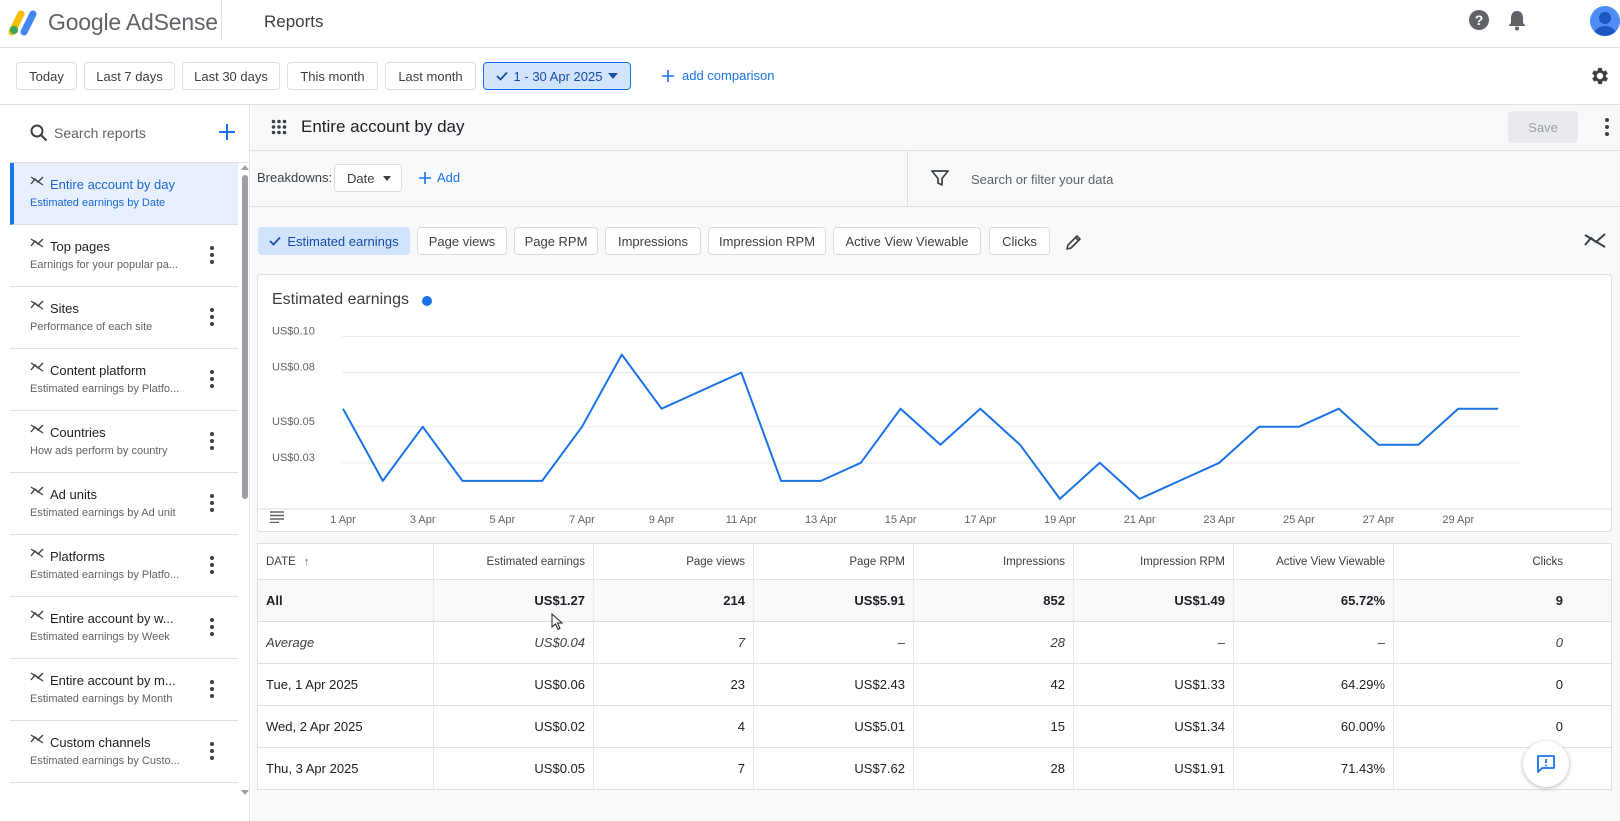 This screenshot has height=821, width=1620. I want to click on metric-chip: Active View Viewable, so click(907, 241).